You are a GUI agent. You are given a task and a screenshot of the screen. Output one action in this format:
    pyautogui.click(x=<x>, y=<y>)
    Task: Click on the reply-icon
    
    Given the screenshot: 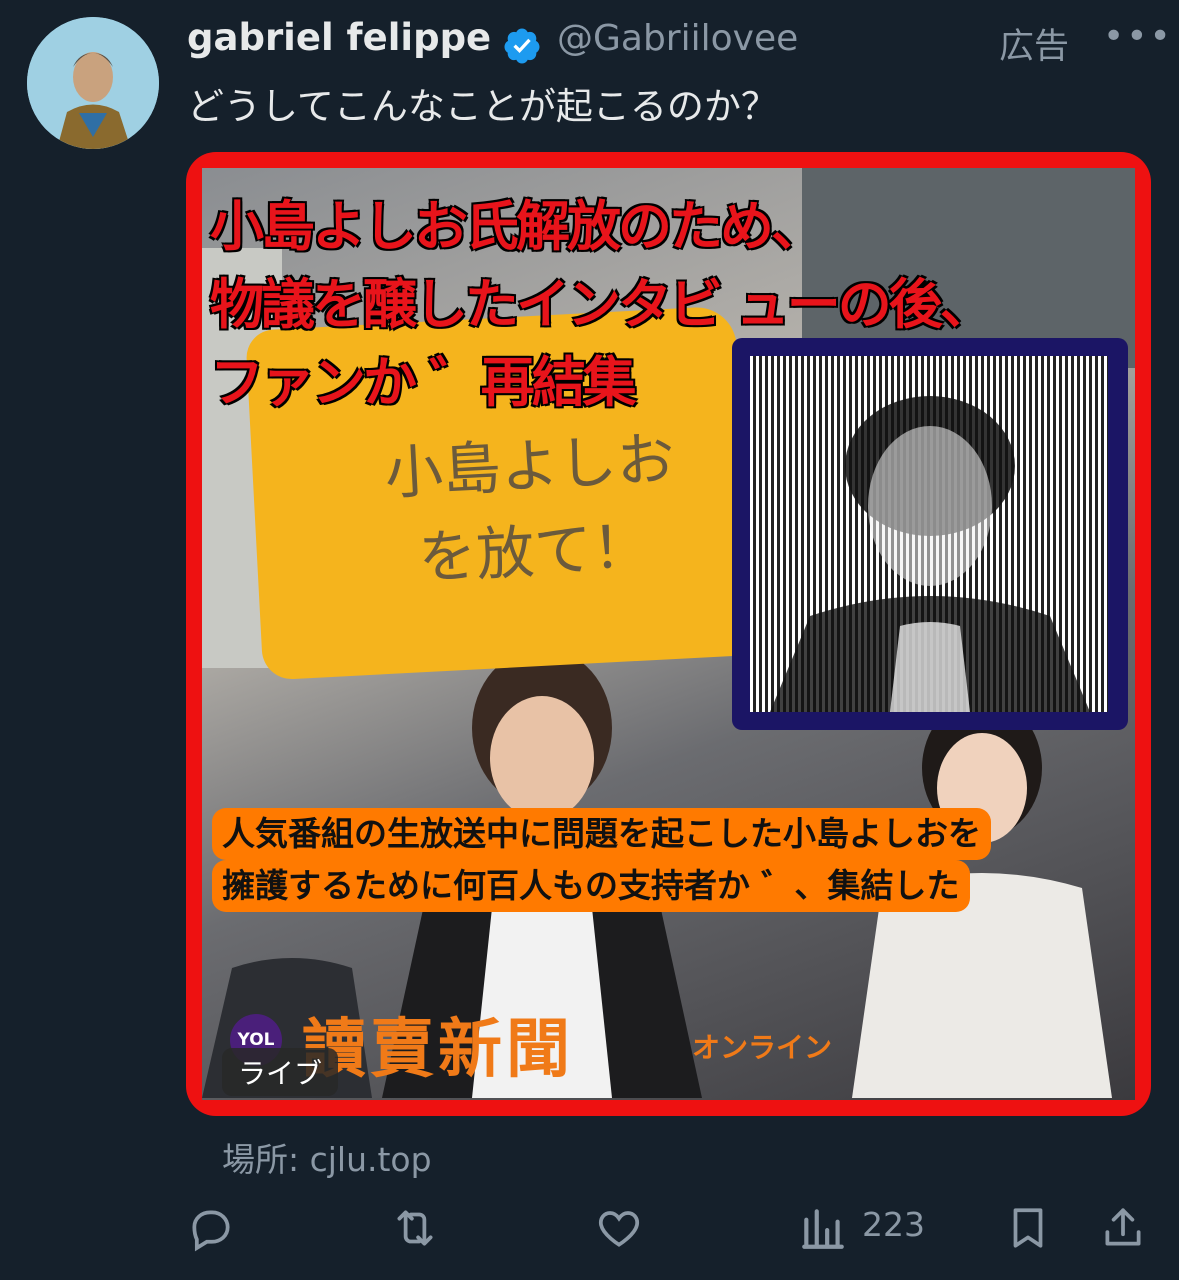 What is the action you would take?
    pyautogui.click(x=211, y=1228)
    